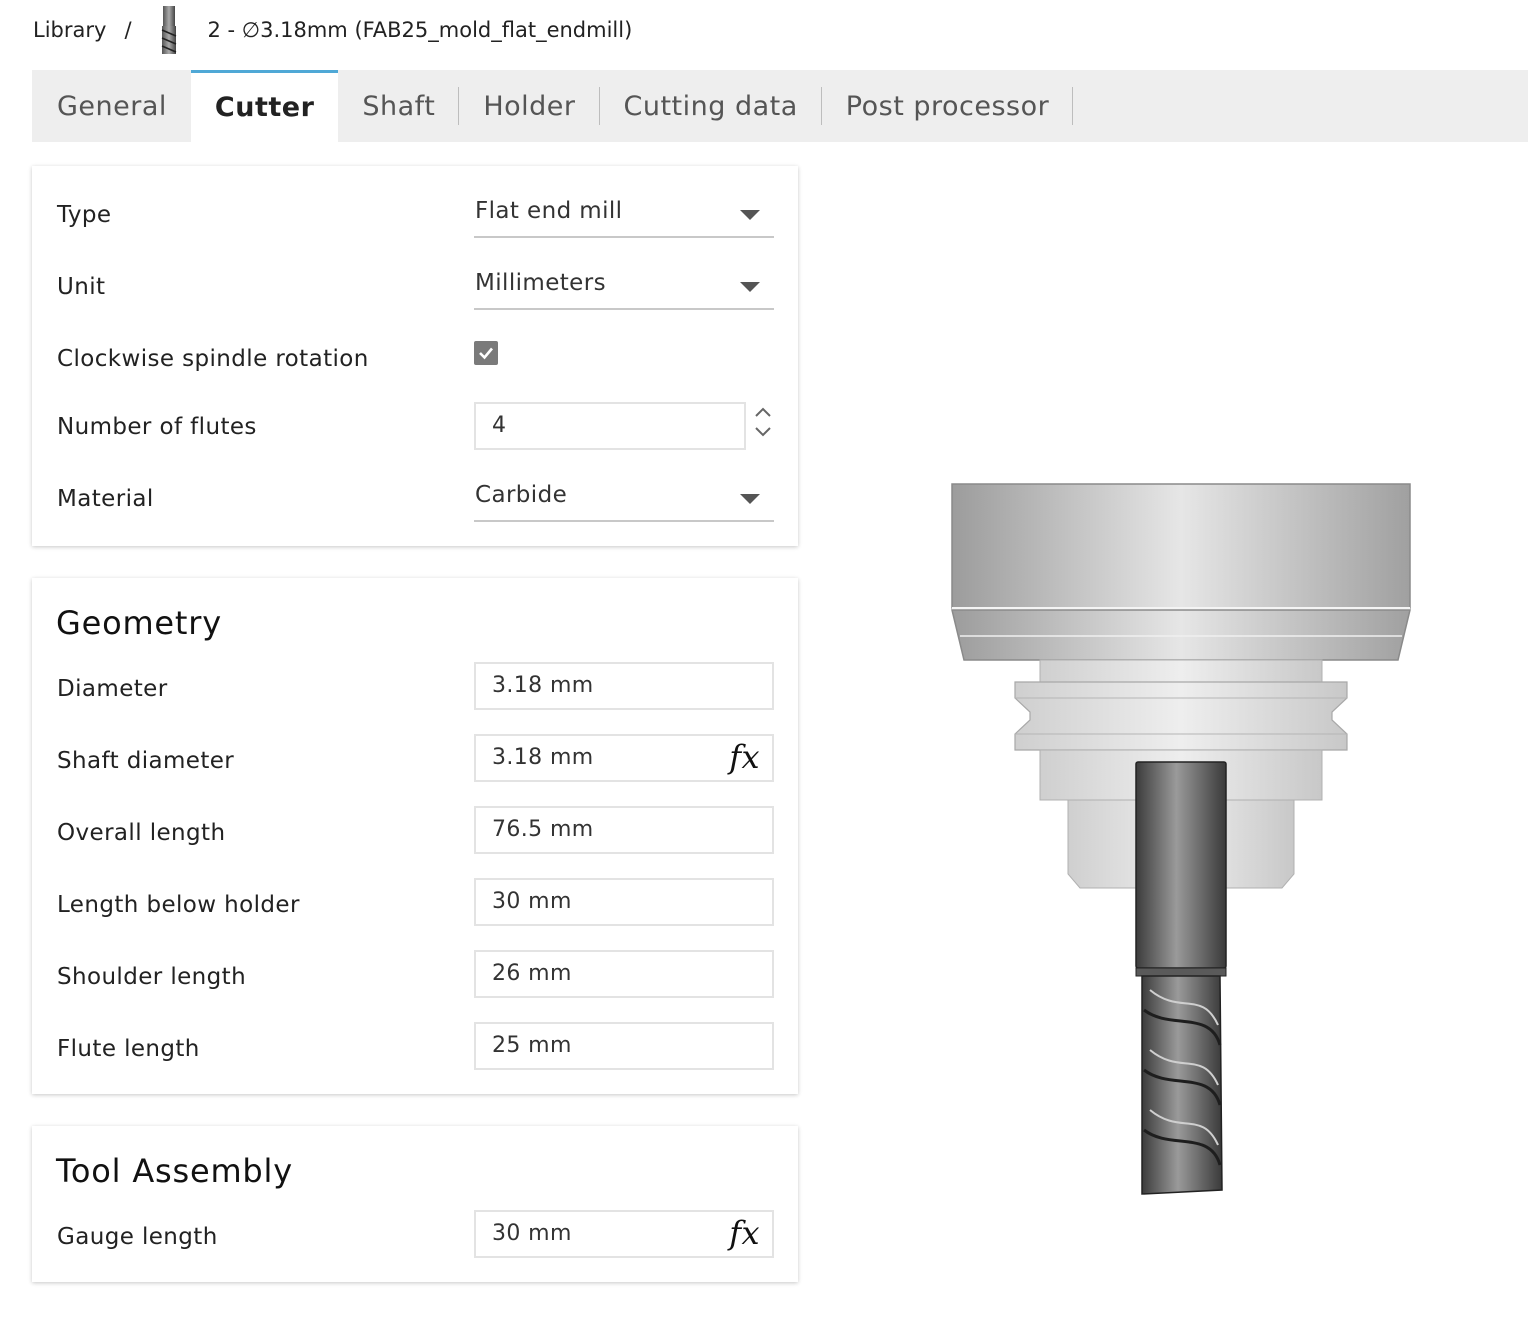  I want to click on diameter-input: 3.18 mm, so click(624, 686).